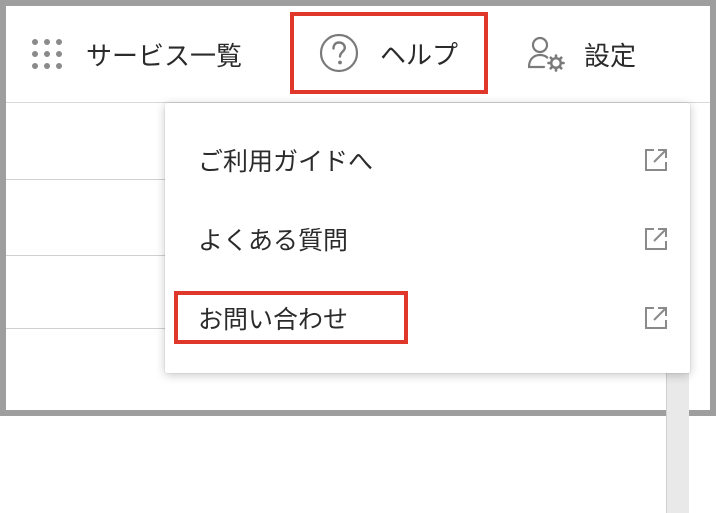 The image size is (716, 513). Describe the element at coordinates (419, 55) in the screenshot. I see `help-label: ヘルプ` at that location.